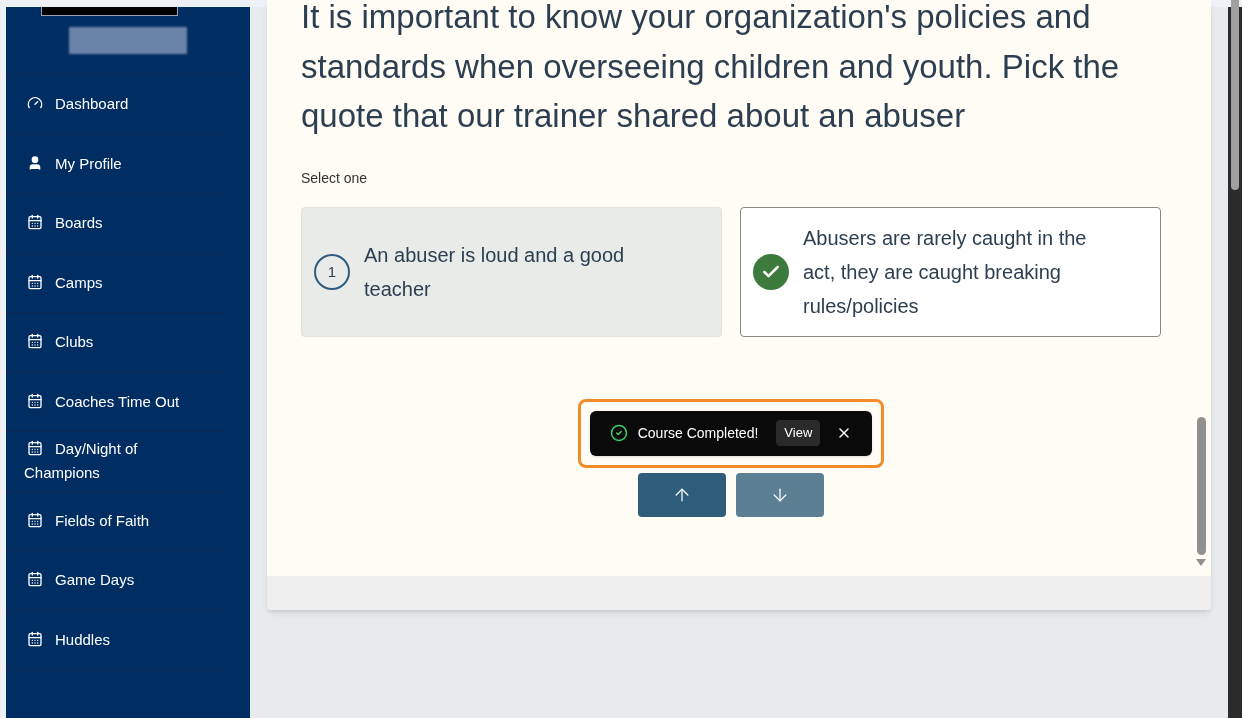  I want to click on sidebar-link: Coaches Time Out, so click(102, 401).